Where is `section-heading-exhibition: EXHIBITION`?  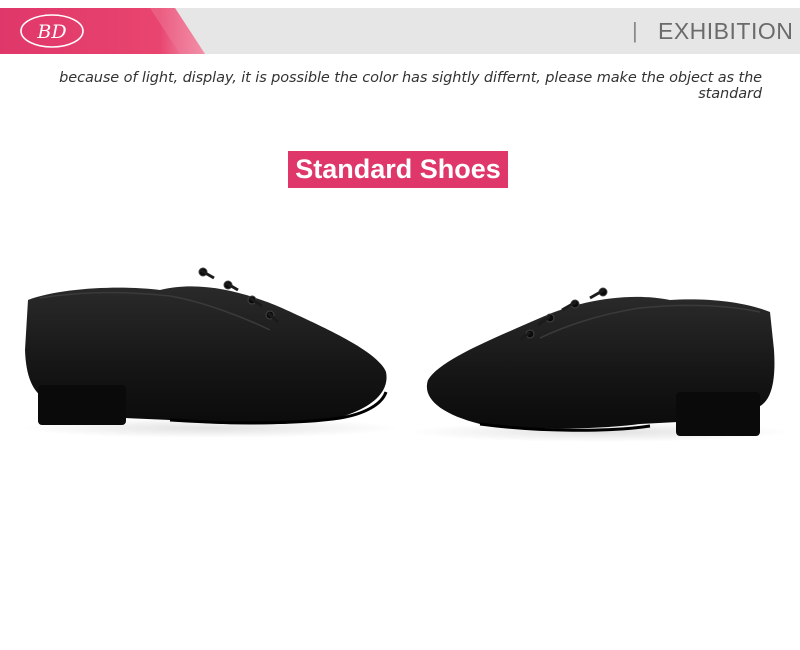
section-heading-exhibition: EXHIBITION is located at coordinates (726, 31).